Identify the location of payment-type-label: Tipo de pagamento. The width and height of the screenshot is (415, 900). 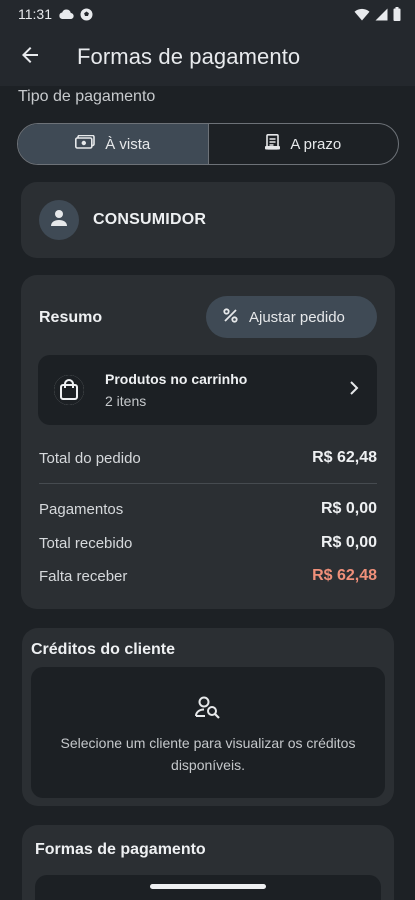
(87, 96).